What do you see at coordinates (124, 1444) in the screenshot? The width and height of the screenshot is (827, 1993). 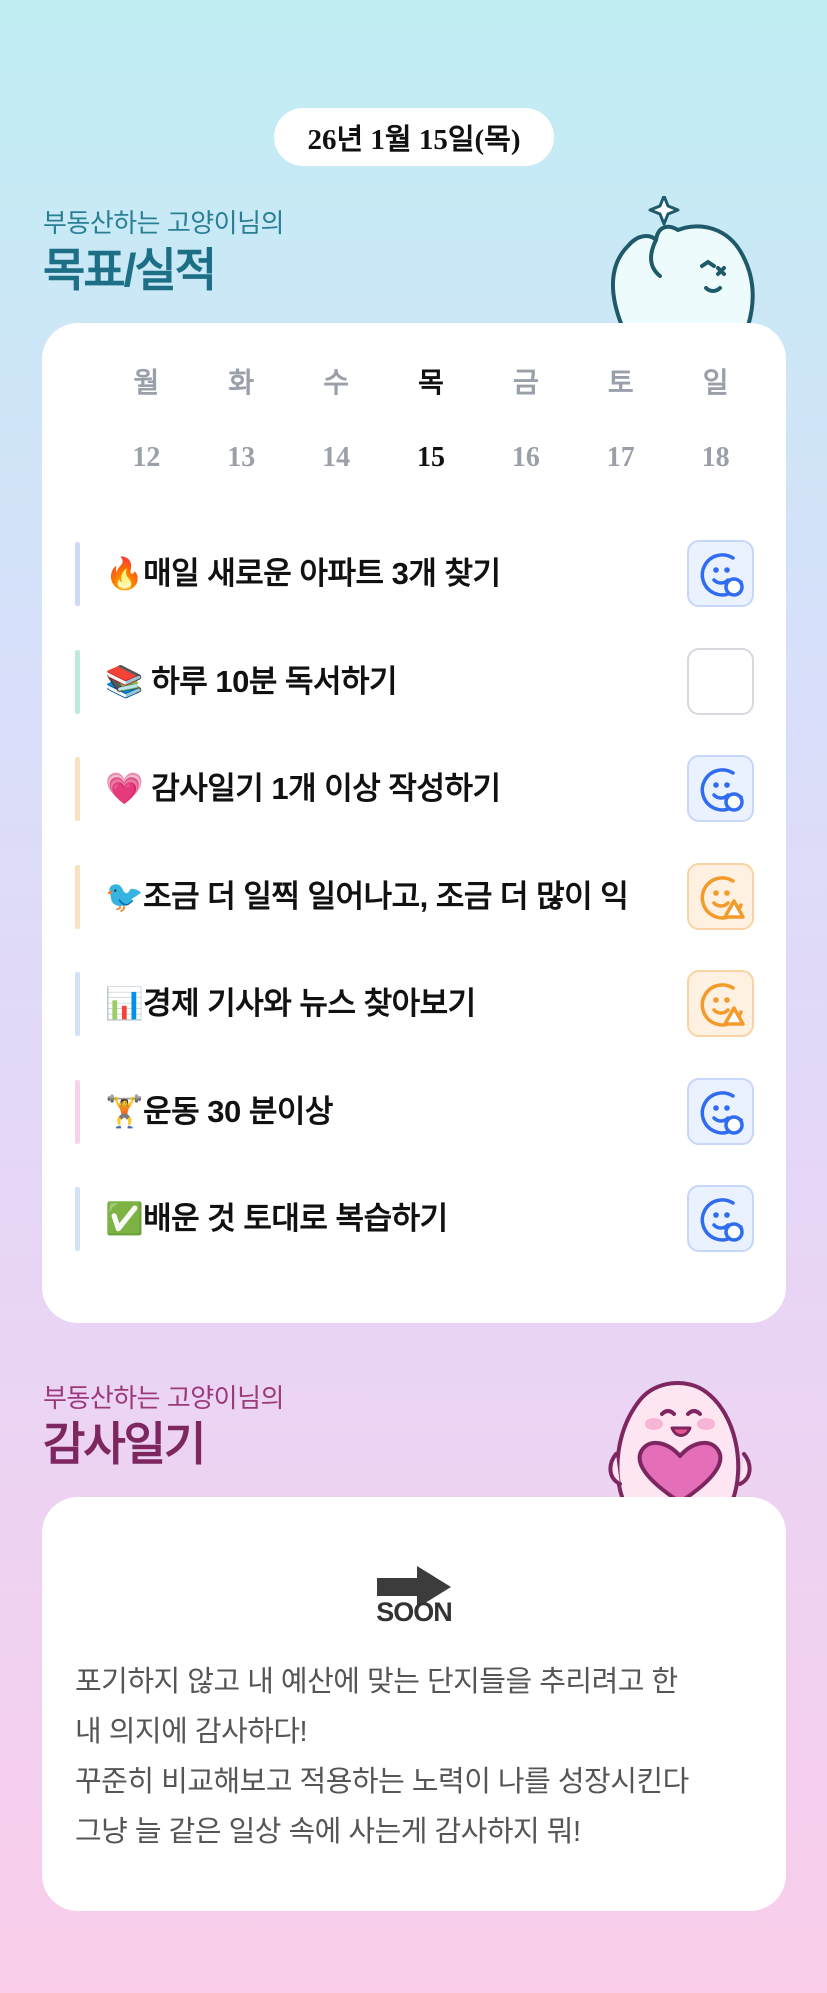 I see `diary-title: 감사일기` at bounding box center [124, 1444].